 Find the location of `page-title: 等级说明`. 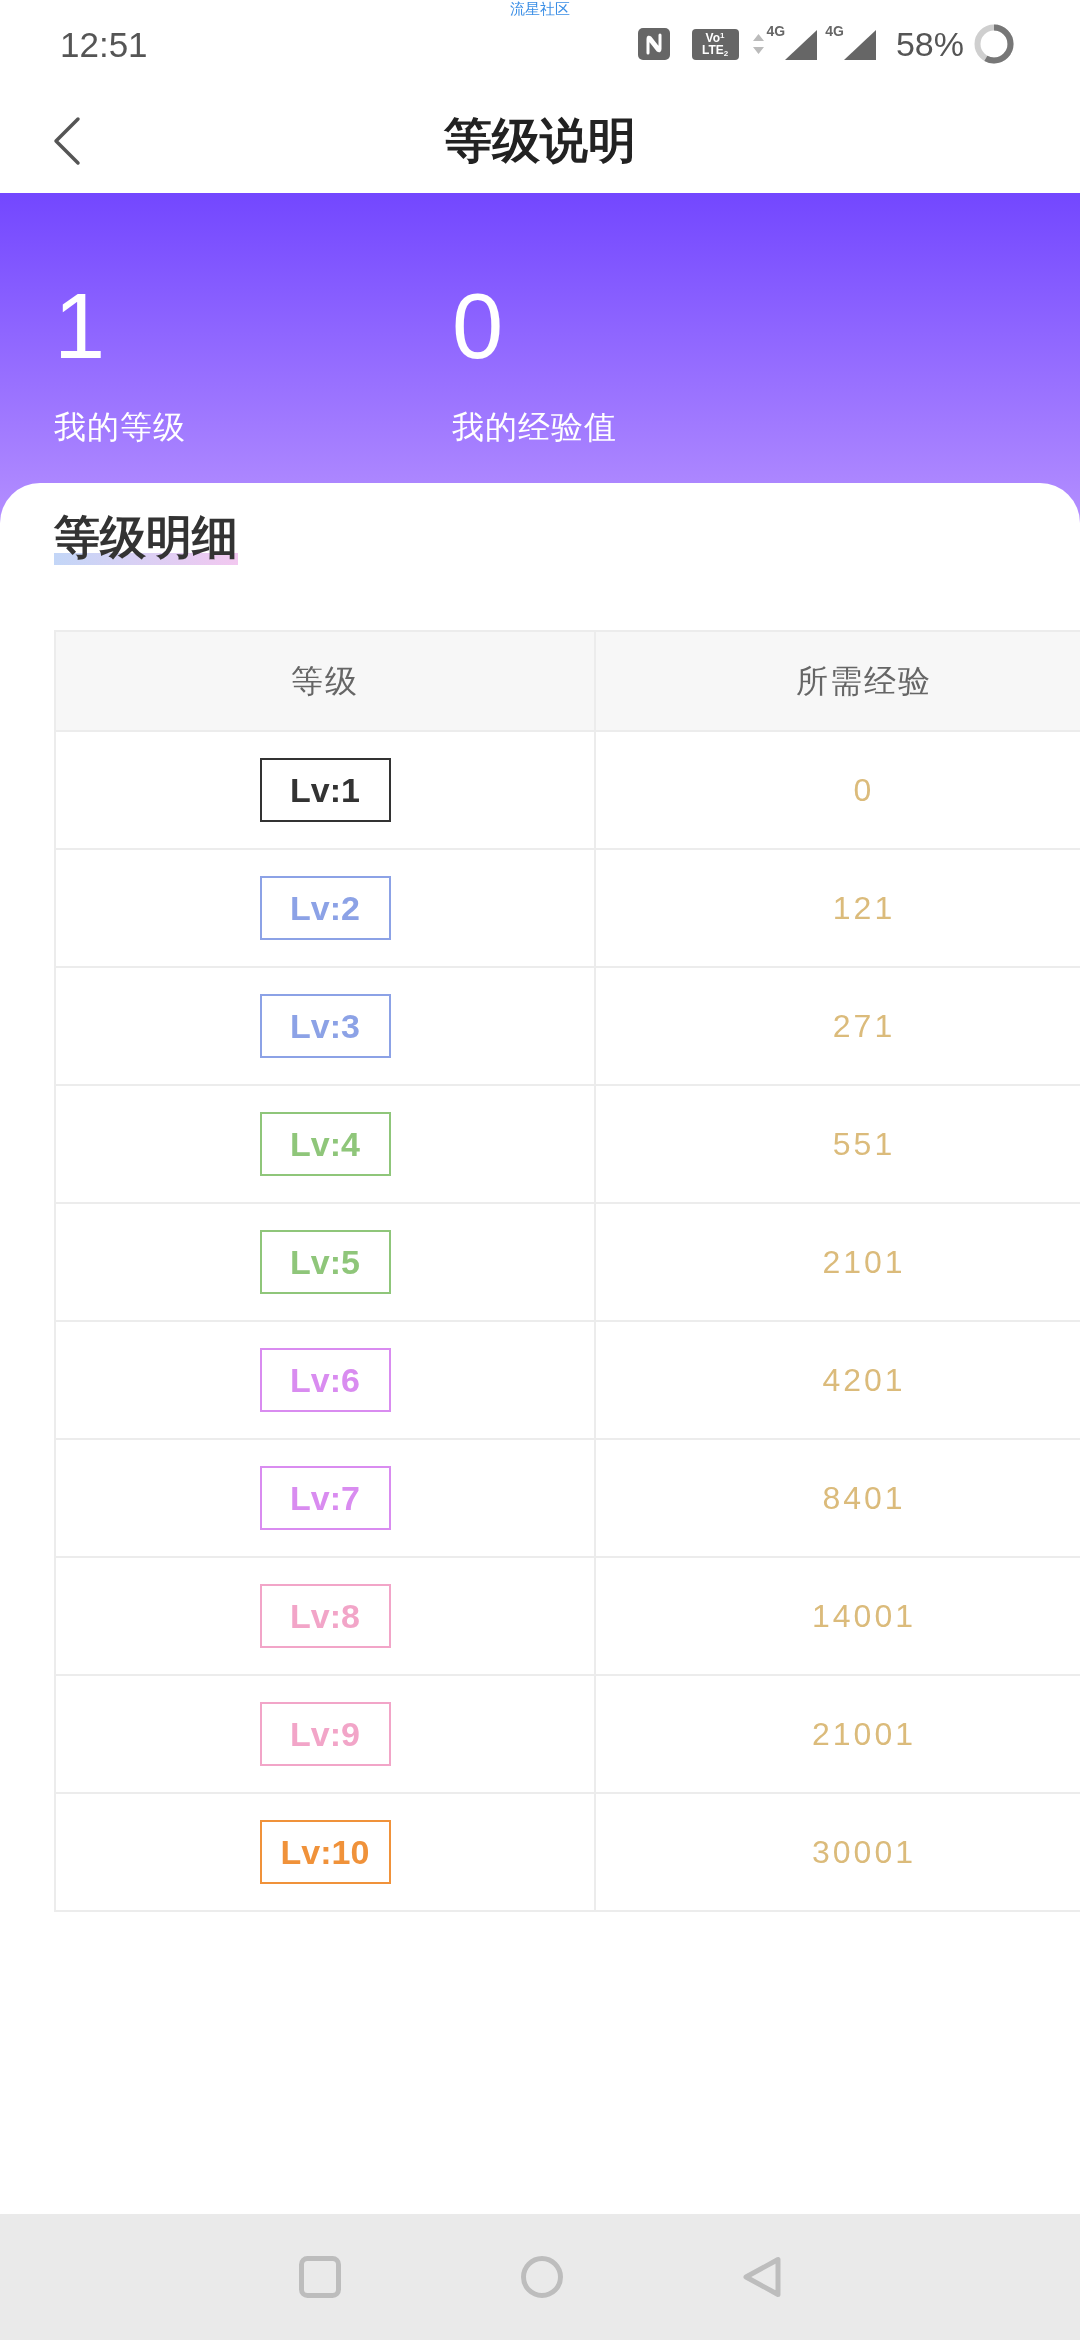

page-title: 等级说明 is located at coordinates (540, 140).